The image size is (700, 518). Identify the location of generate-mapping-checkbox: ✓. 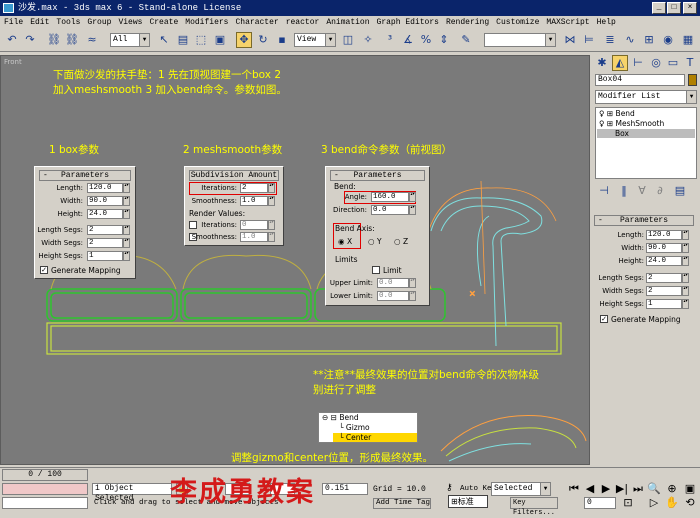
(44, 270).